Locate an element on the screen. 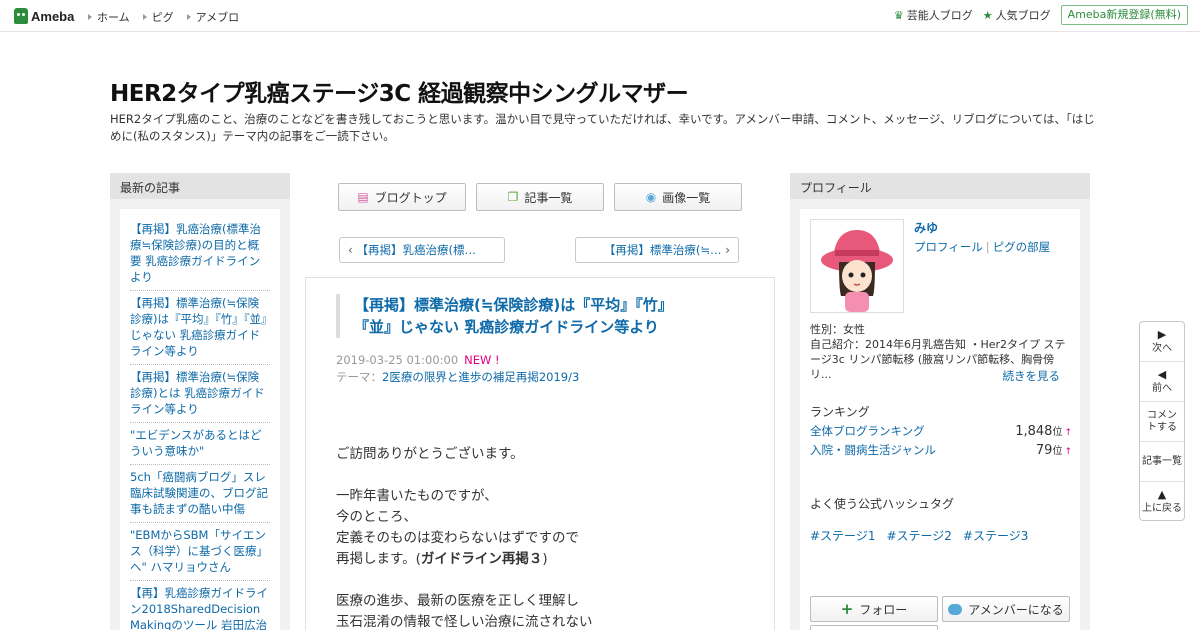 This screenshot has height=630, width=1200. avatar is located at coordinates (857, 266).